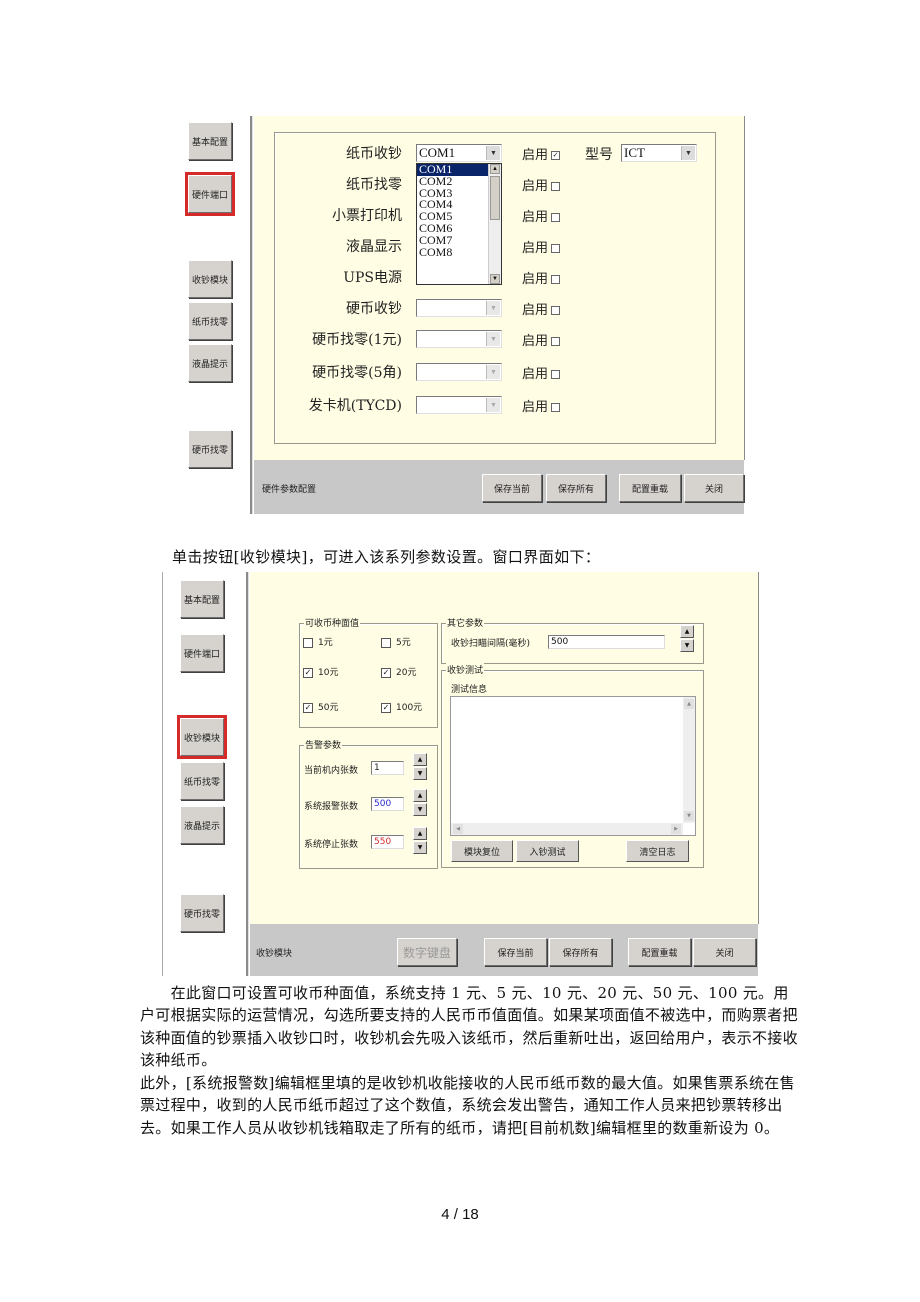 This screenshot has width=920, height=1302. Describe the element at coordinates (398, 671) in the screenshot. I see `denomination-checkbox: ✓ 20元` at that location.